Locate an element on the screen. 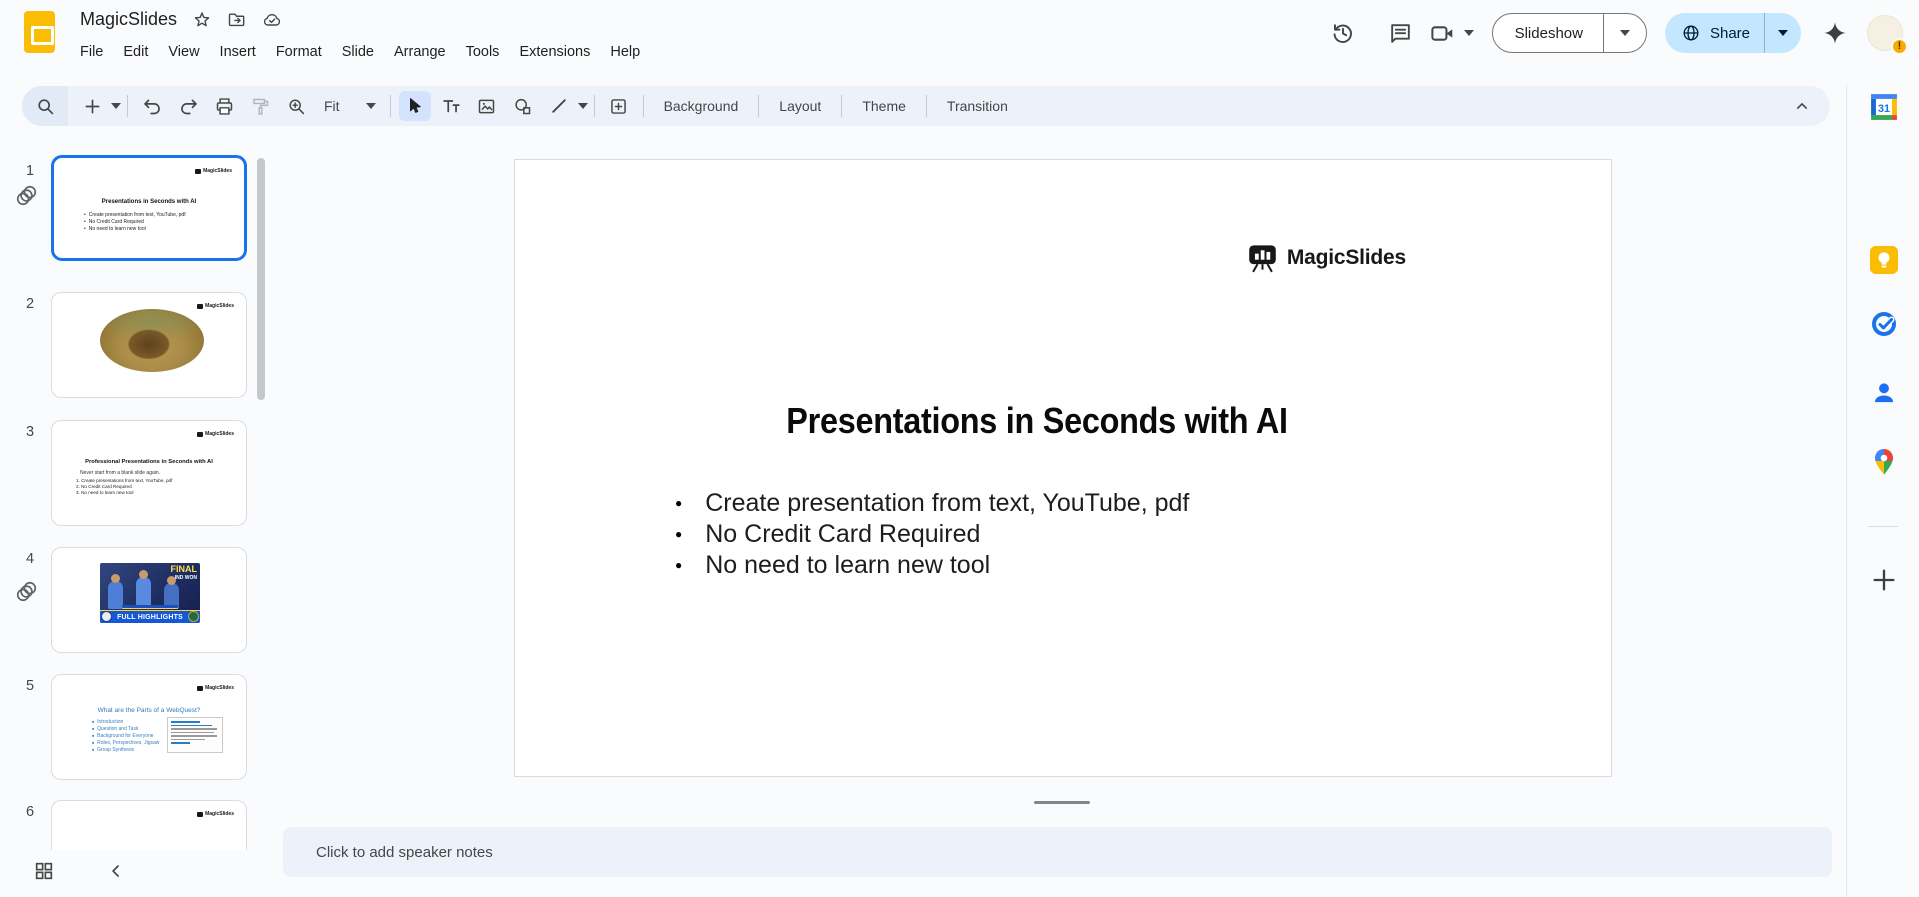 This screenshot has height=897, width=1919. line-dropdown-icon is located at coordinates (582, 106).